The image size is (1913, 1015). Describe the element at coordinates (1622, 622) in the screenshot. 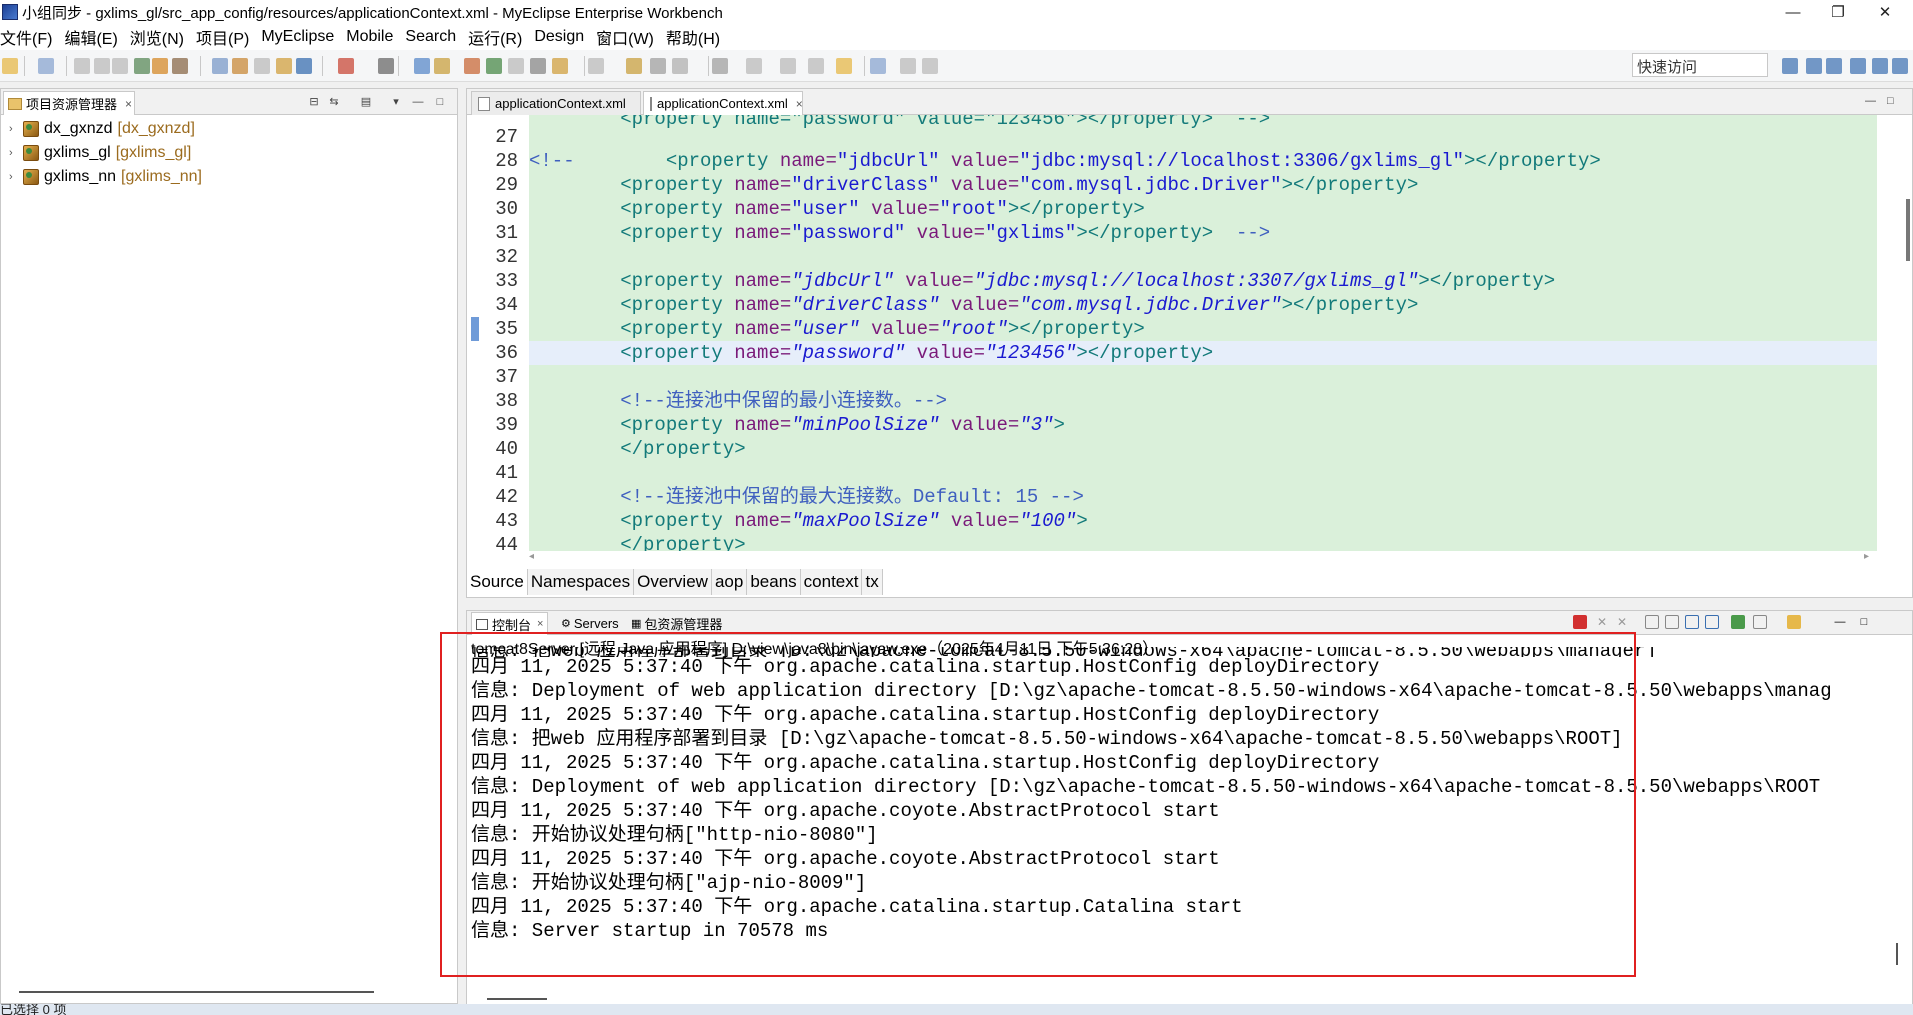

I see `remove-all-icon: ✕` at that location.